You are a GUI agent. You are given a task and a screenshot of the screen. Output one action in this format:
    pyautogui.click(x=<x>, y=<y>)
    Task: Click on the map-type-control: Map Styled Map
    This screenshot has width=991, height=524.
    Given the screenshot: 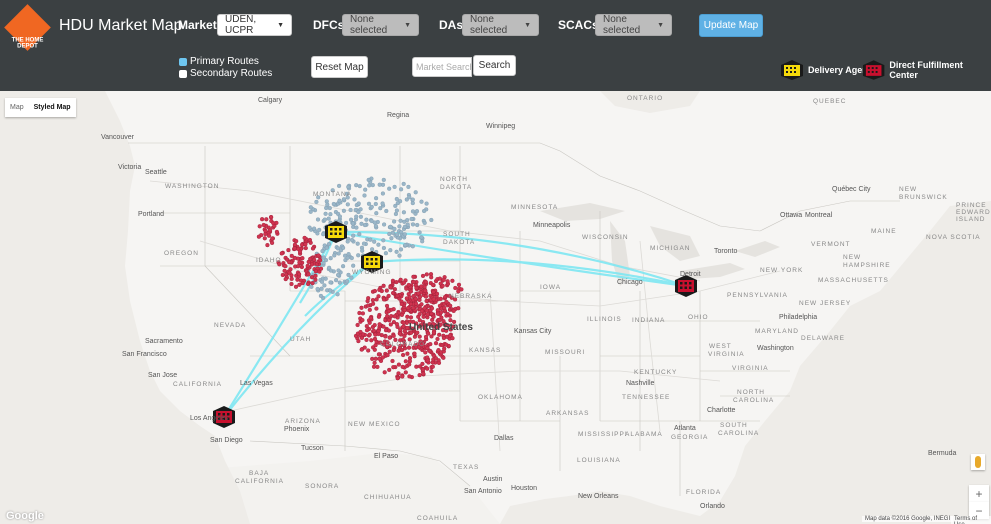 What is the action you would take?
    pyautogui.click(x=40, y=107)
    